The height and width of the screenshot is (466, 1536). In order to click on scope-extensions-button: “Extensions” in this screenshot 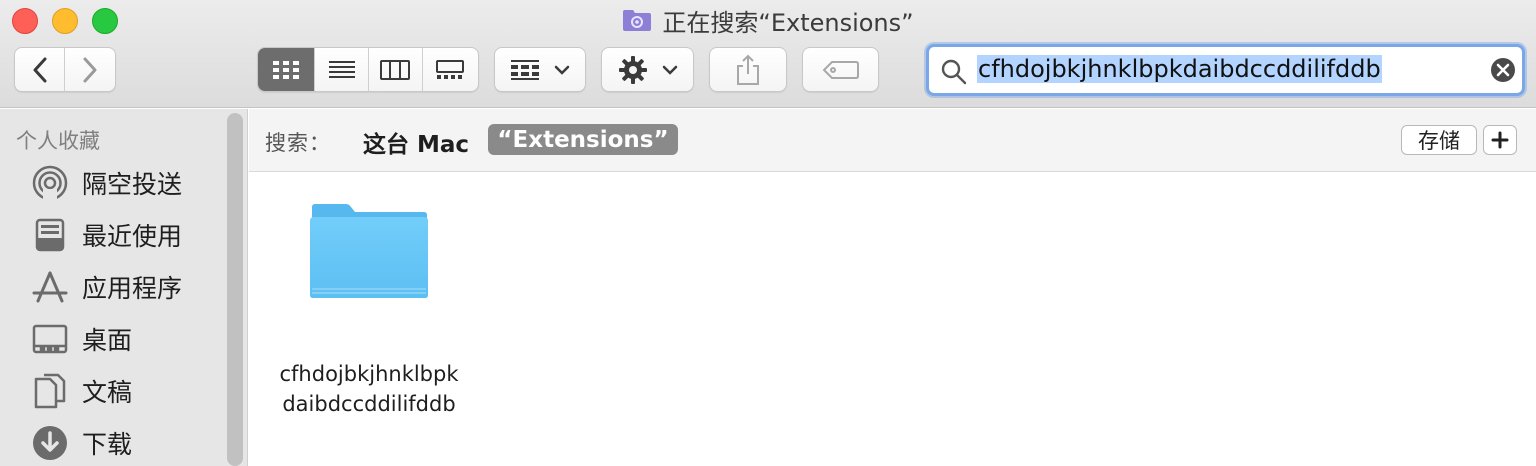, I will do `click(583, 139)`.